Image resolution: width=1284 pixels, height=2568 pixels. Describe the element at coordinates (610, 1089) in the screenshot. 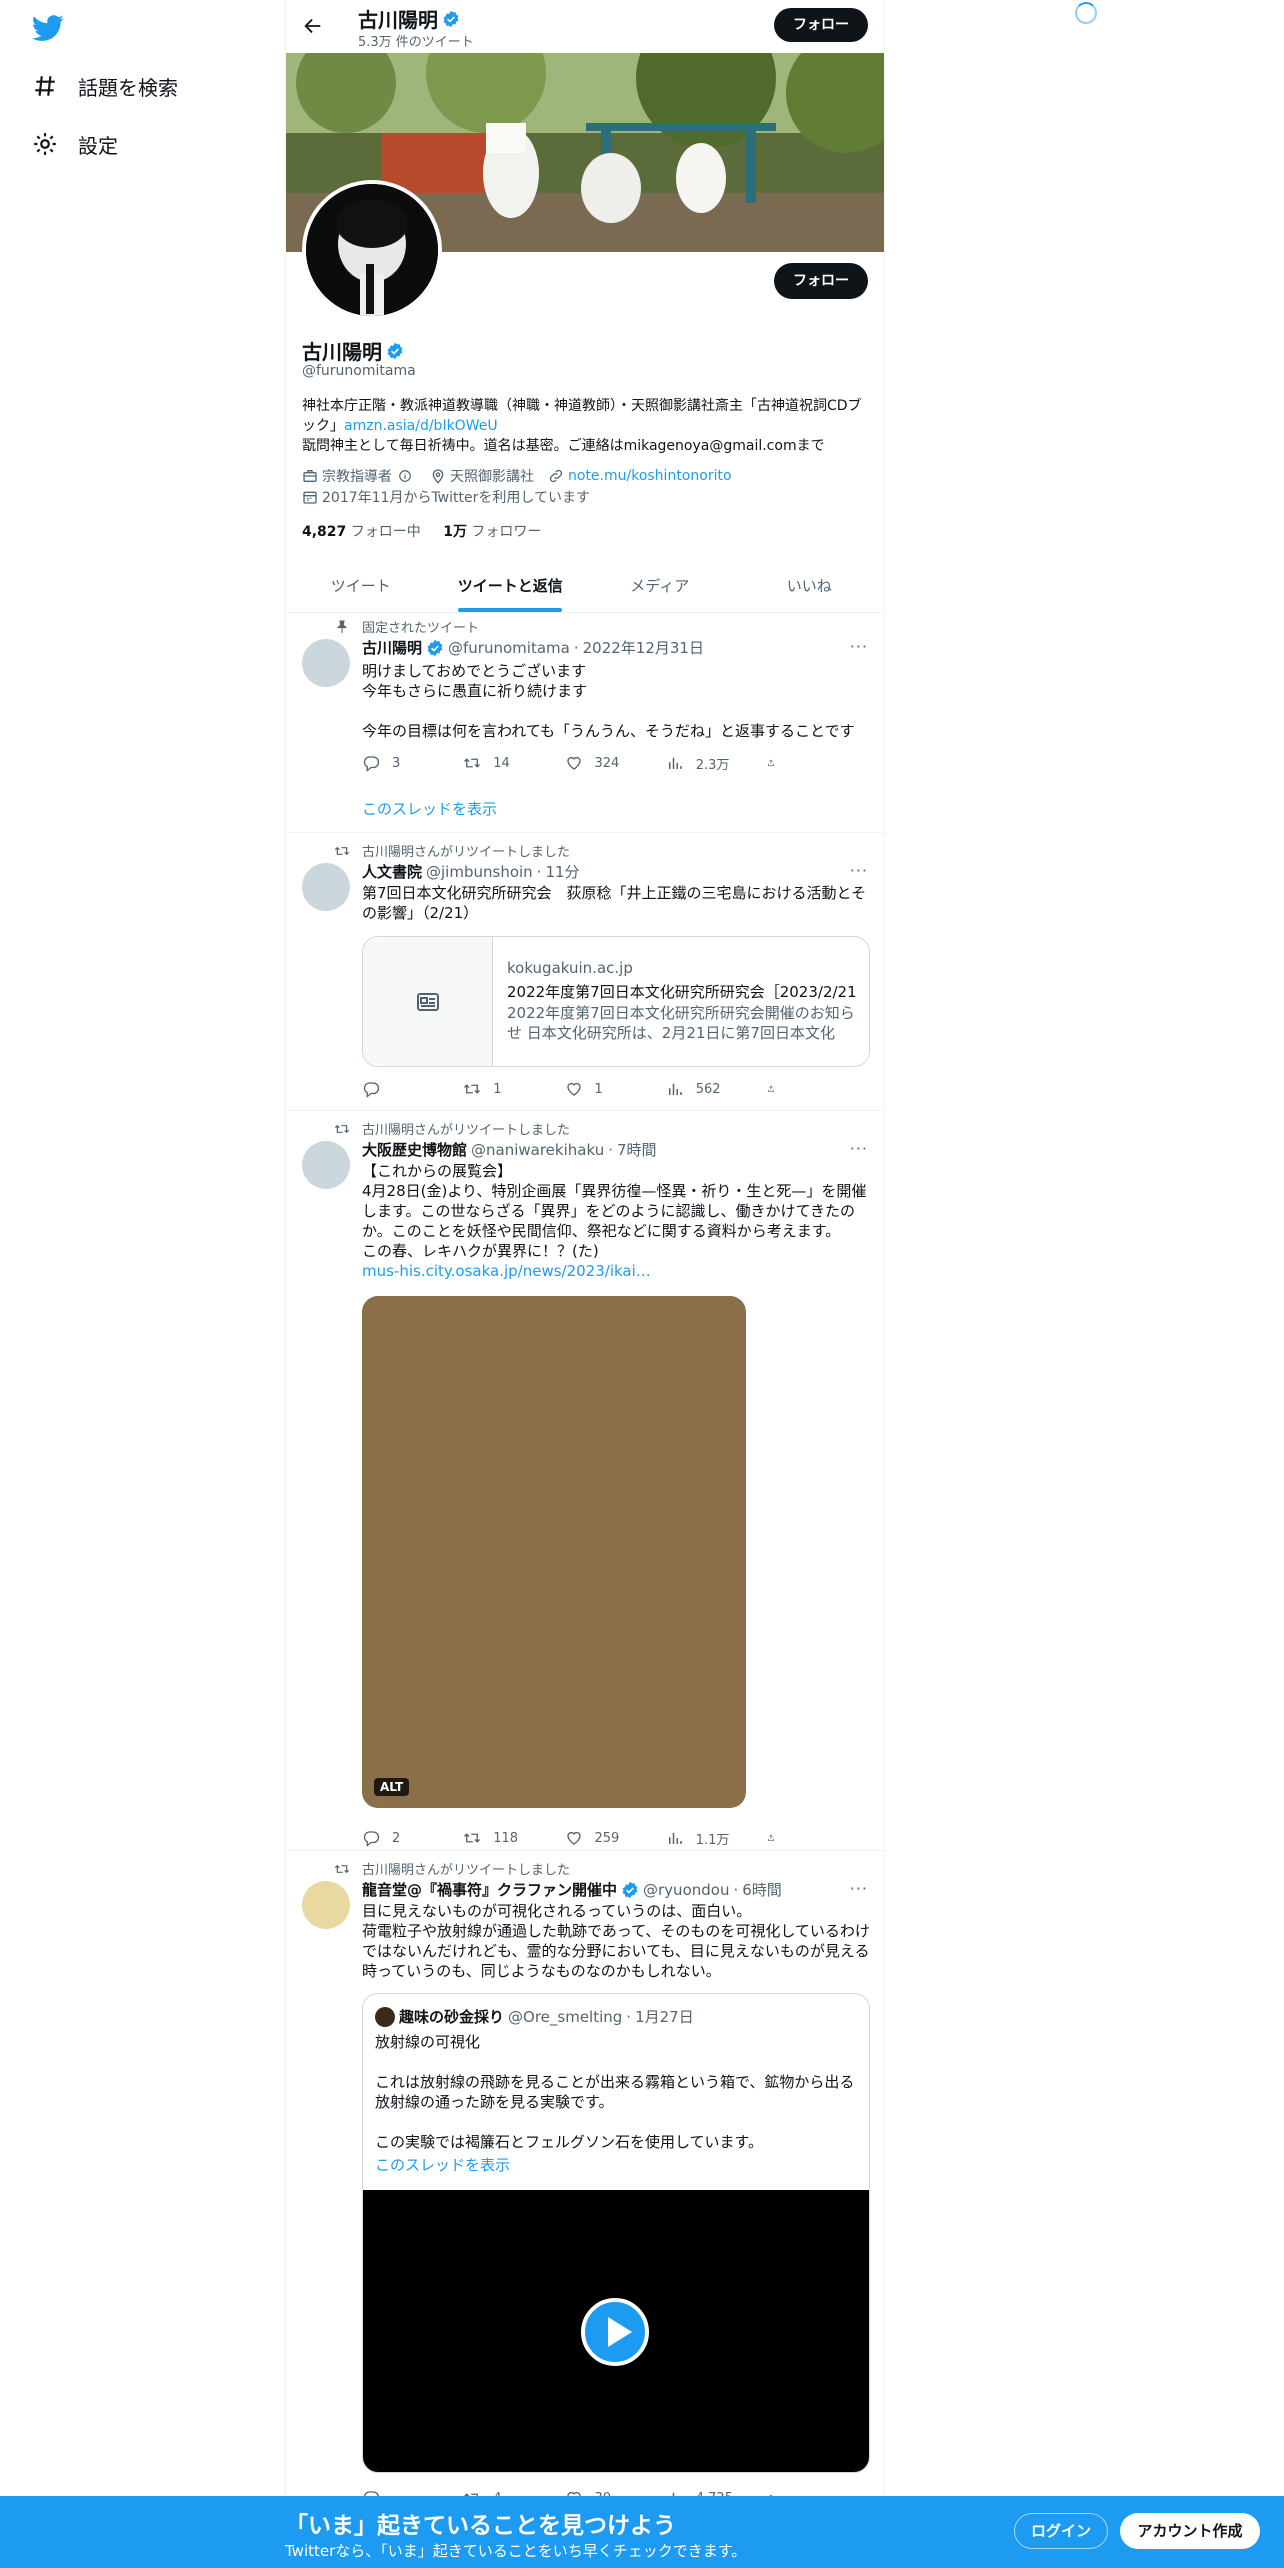

I see `like-button: 1` at that location.